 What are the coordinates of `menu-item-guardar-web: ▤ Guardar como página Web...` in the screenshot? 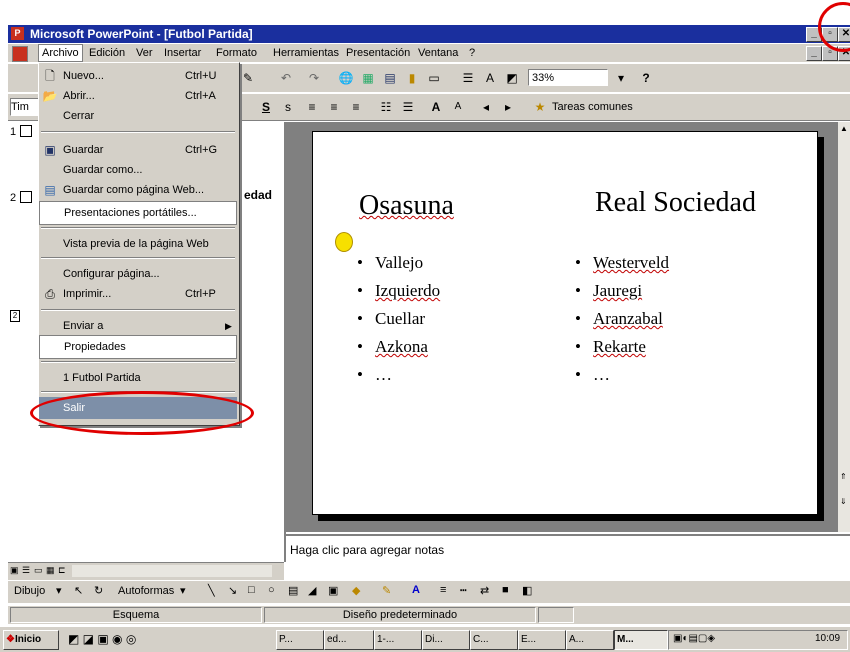 It's located at (138, 190).